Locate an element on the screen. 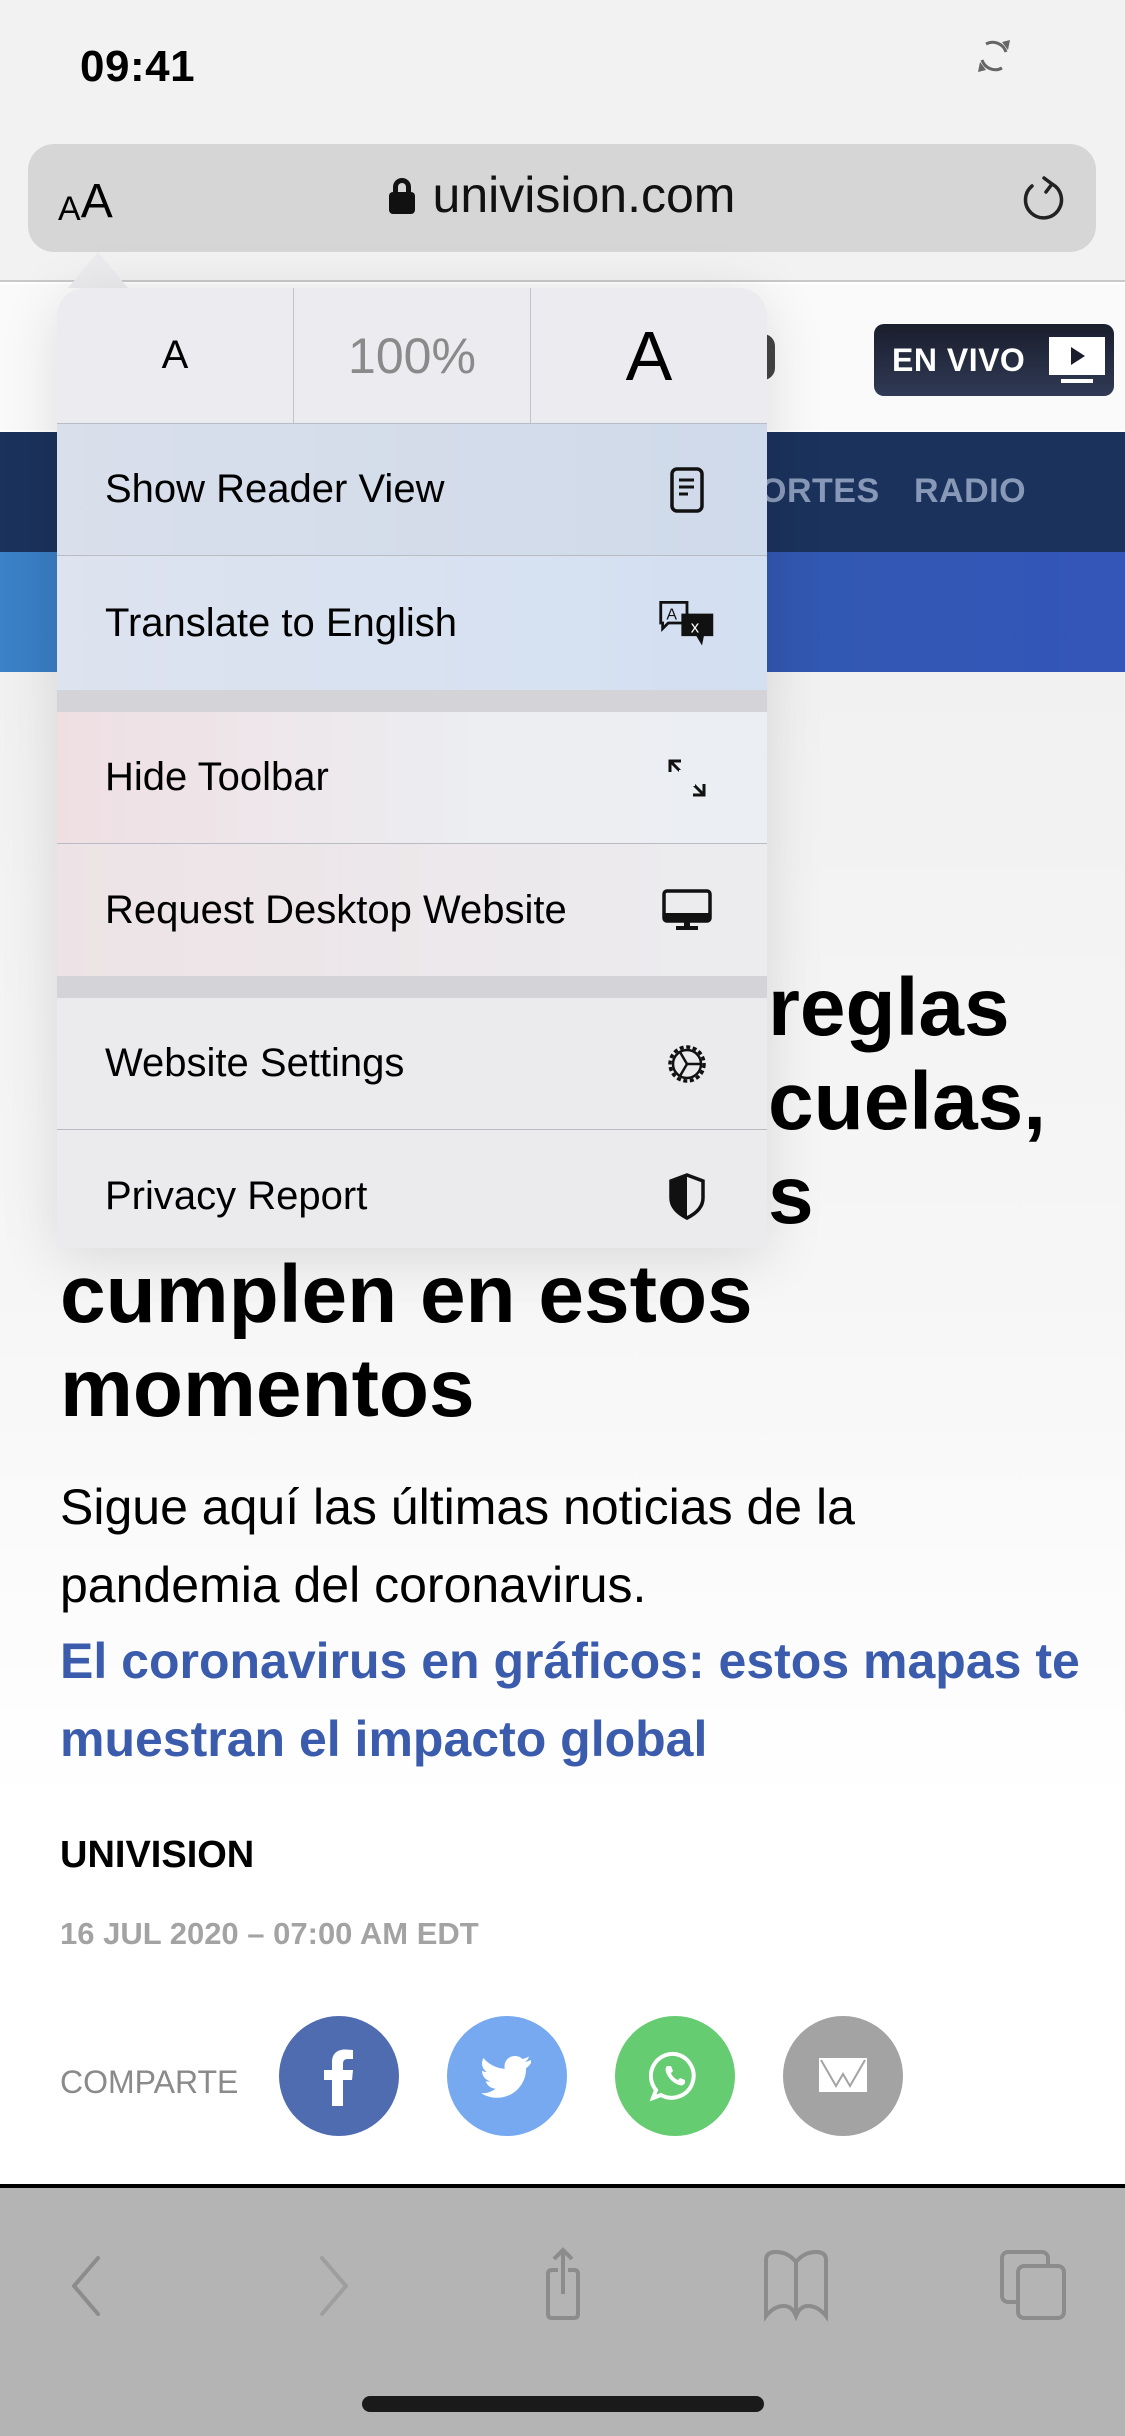 This screenshot has height=2436, width=1125. whatsapp-icon is located at coordinates (672, 2076).